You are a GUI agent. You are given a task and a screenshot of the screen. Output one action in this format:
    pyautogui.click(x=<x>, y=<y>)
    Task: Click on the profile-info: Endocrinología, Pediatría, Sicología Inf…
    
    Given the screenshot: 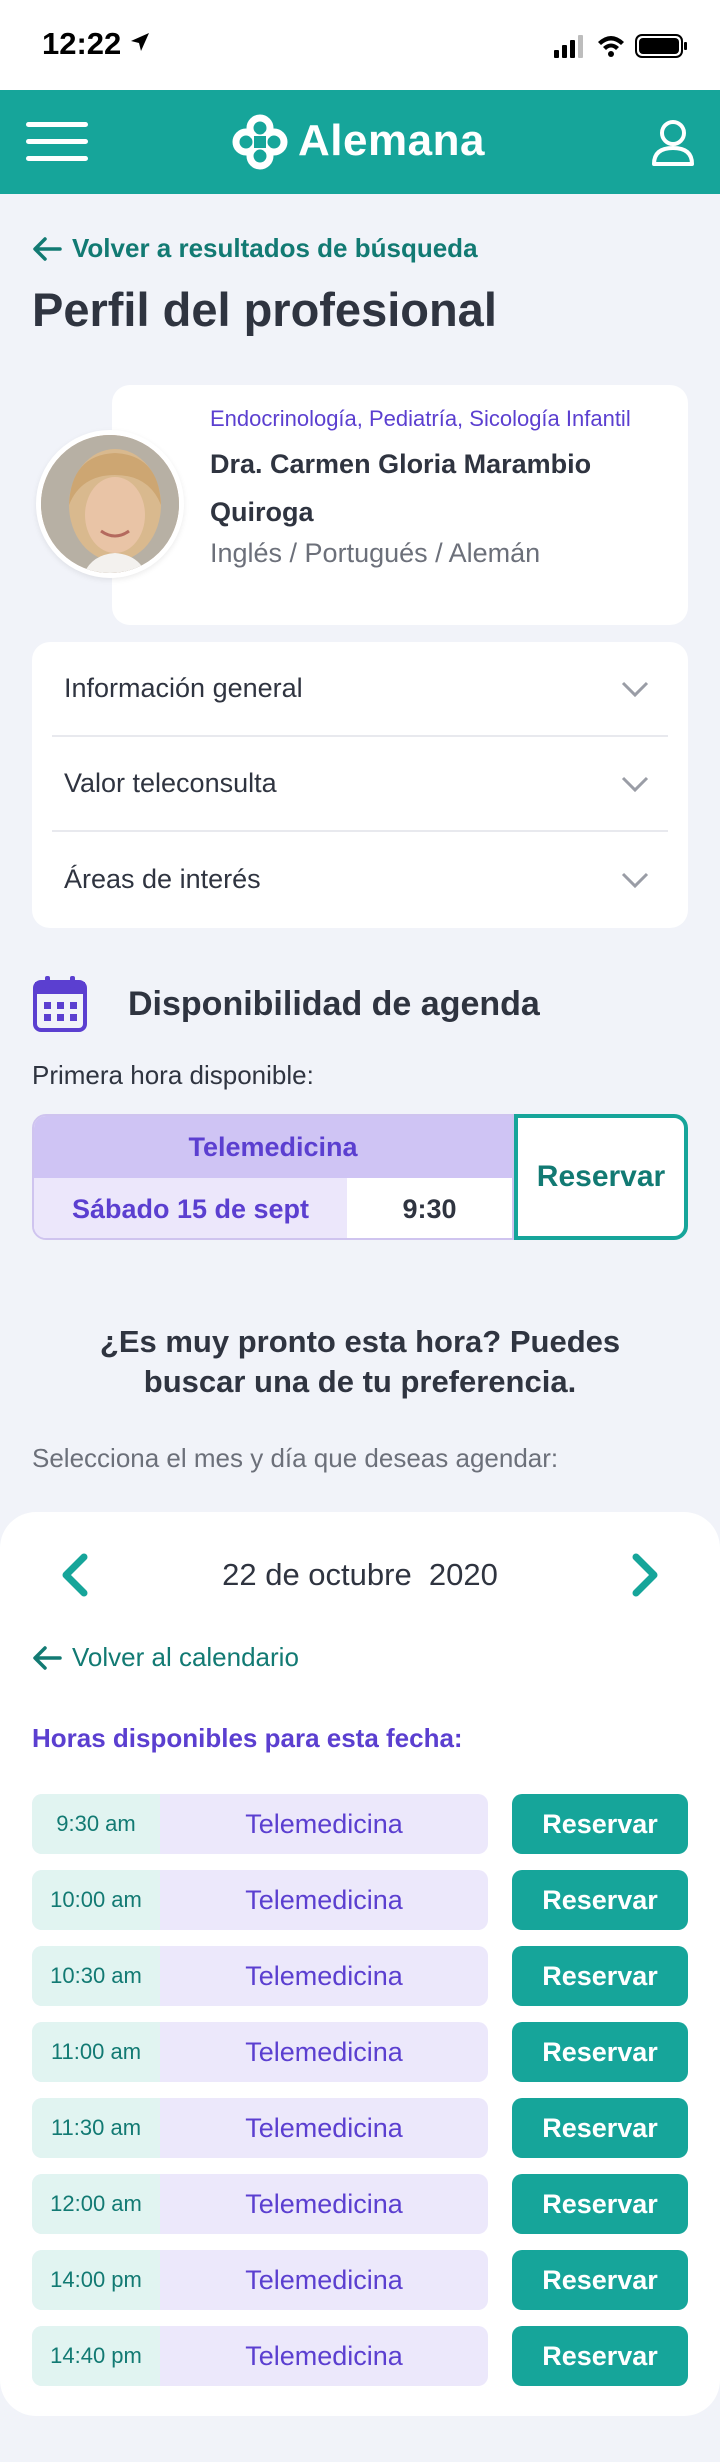 What is the action you would take?
    pyautogui.click(x=440, y=486)
    